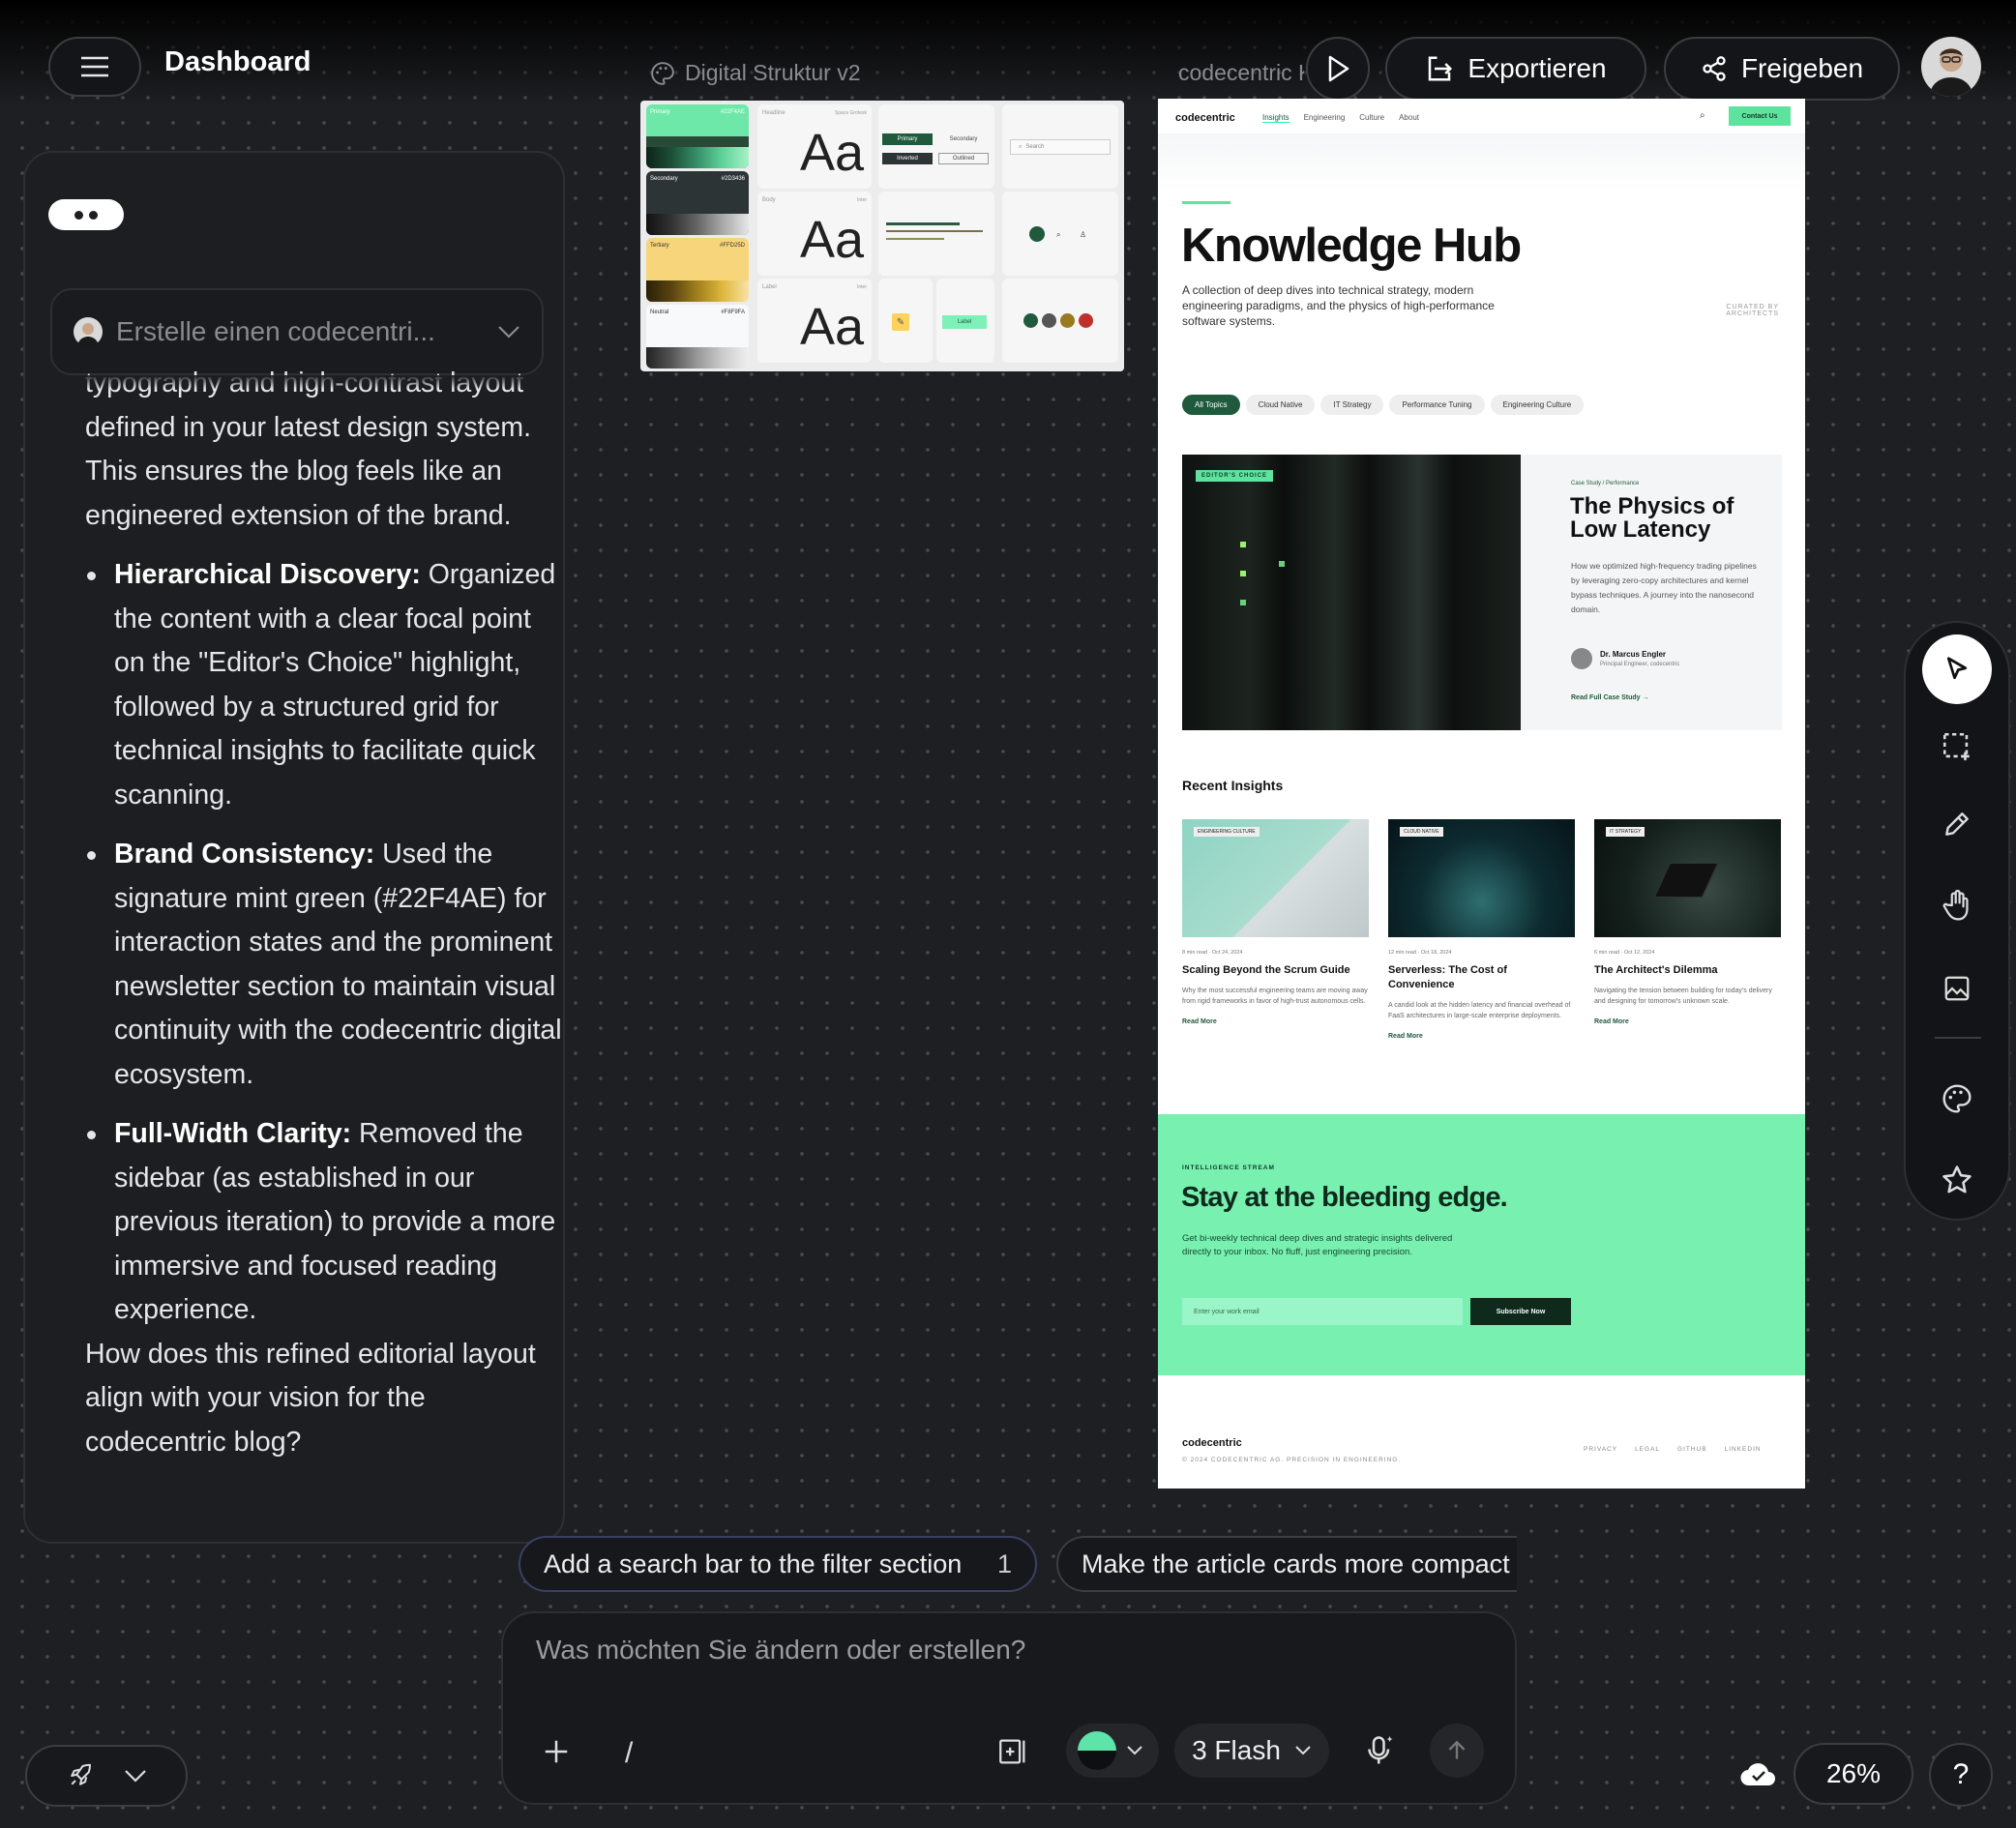 The height and width of the screenshot is (1828, 2016). I want to click on read-case-study-text: Read Full Case Study, so click(1606, 697).